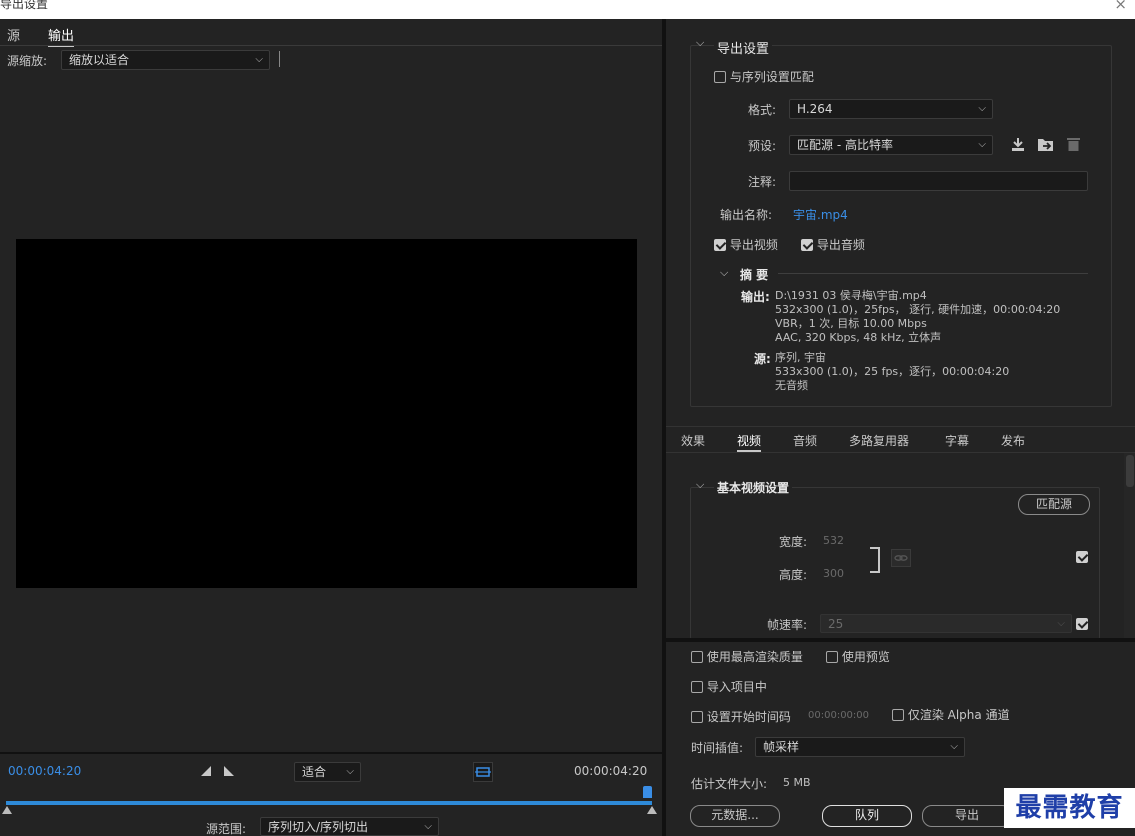 This screenshot has width=1135, height=836. Describe the element at coordinates (838, 715) in the screenshot. I see `start-timecode-value: 00:00:00:00` at that location.